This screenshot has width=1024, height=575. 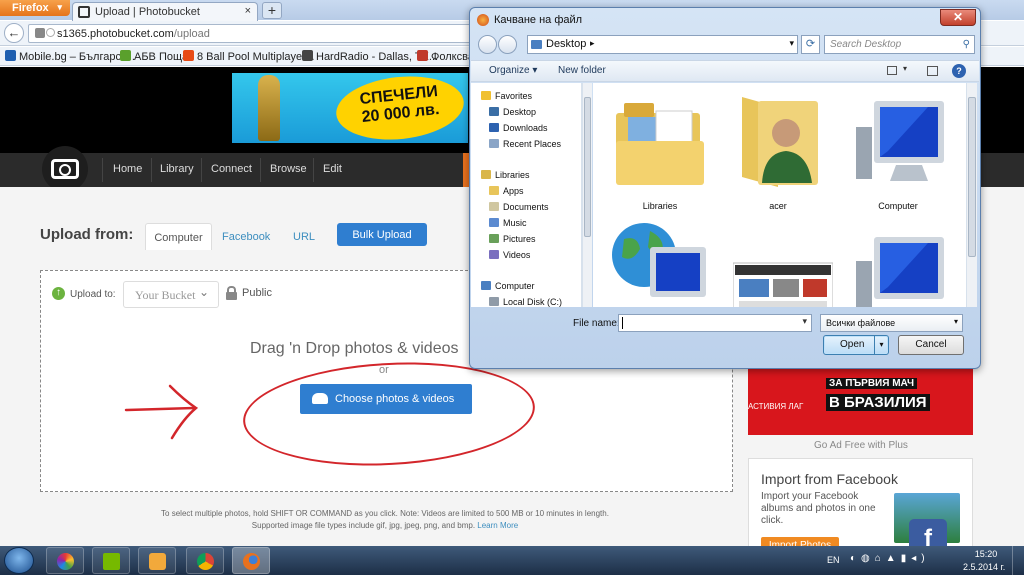 What do you see at coordinates (87, 234) in the screenshot?
I see `upload-heading: Upload from:` at bounding box center [87, 234].